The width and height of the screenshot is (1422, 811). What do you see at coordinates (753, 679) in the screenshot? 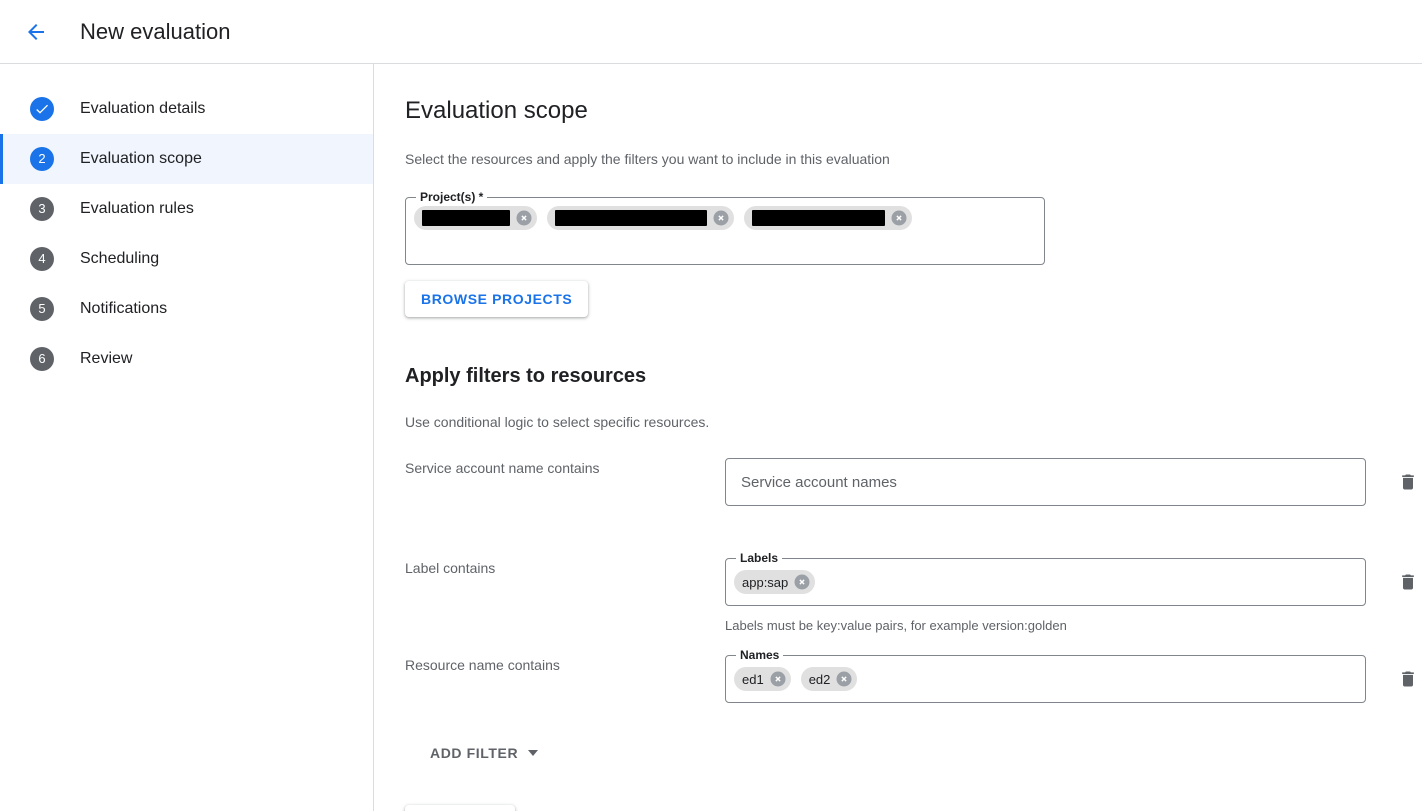
I see `name-chip-text: ed1` at bounding box center [753, 679].